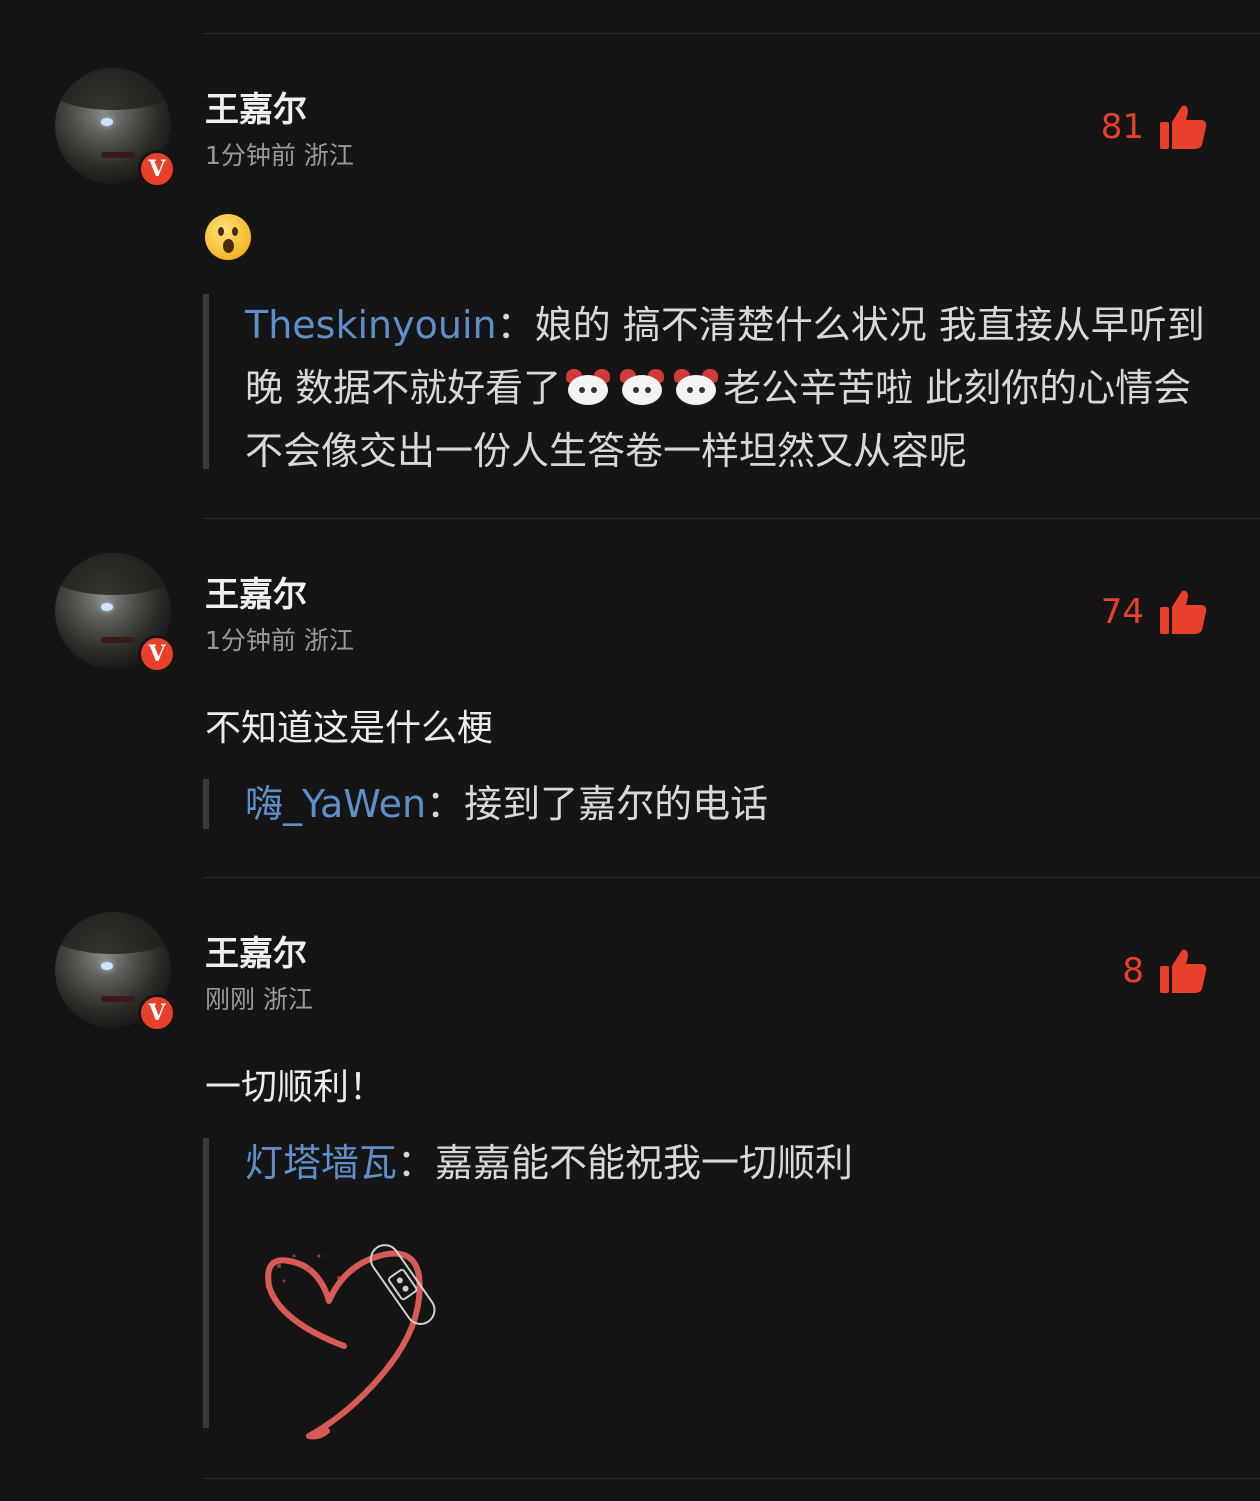 Image resolution: width=1260 pixels, height=1501 pixels. Describe the element at coordinates (349, 728) in the screenshot. I see `comment-text: 不知道这是什么梗` at that location.